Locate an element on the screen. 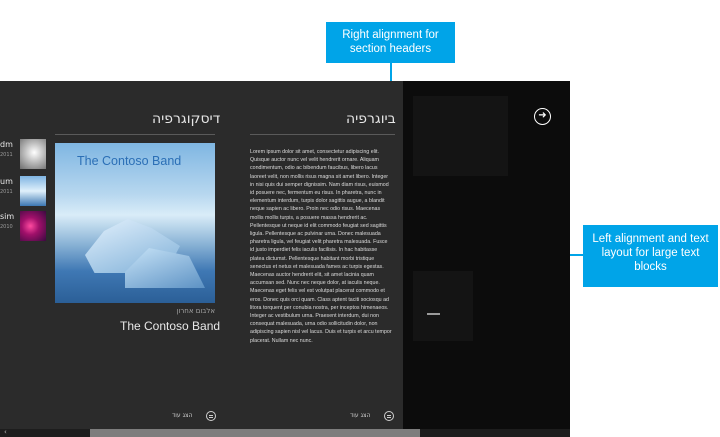 The height and width of the screenshot is (437, 720). album-thumb-2-label: um is located at coordinates (6, 181).